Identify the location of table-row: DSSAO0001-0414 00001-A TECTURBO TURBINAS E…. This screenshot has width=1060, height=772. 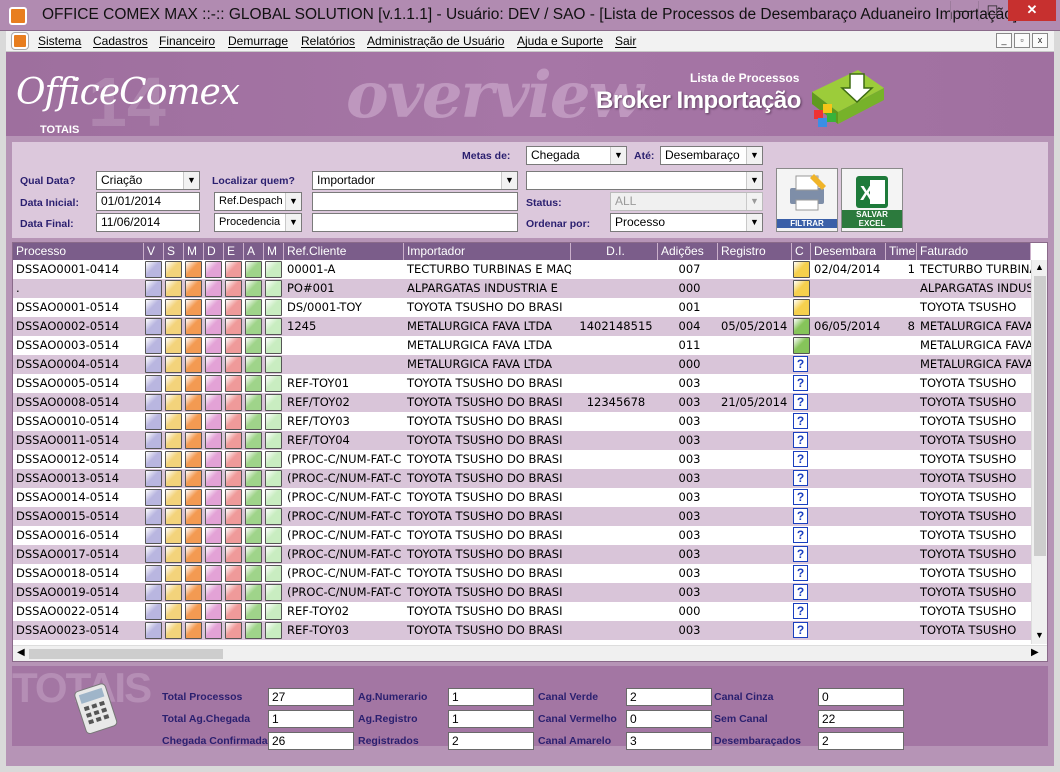
(522, 269).